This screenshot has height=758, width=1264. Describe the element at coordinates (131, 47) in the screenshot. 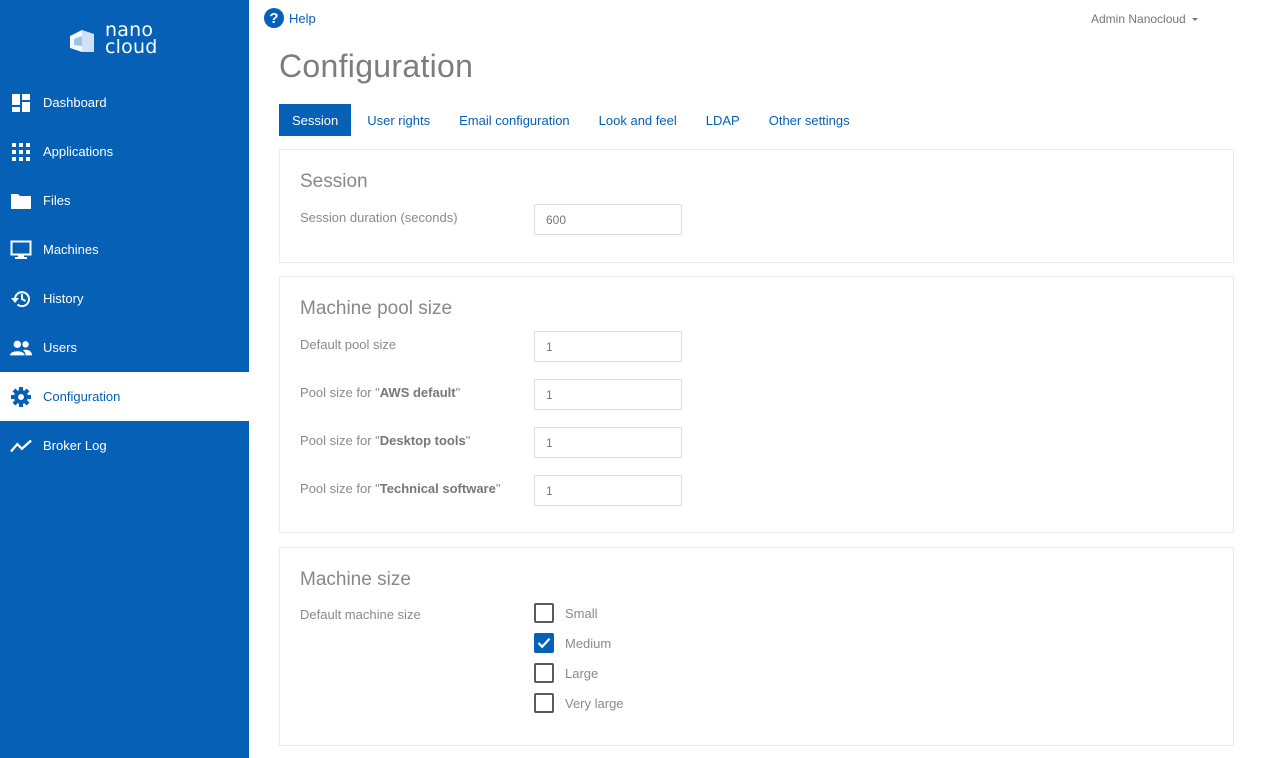

I see `logo-line-2: cloud` at that location.